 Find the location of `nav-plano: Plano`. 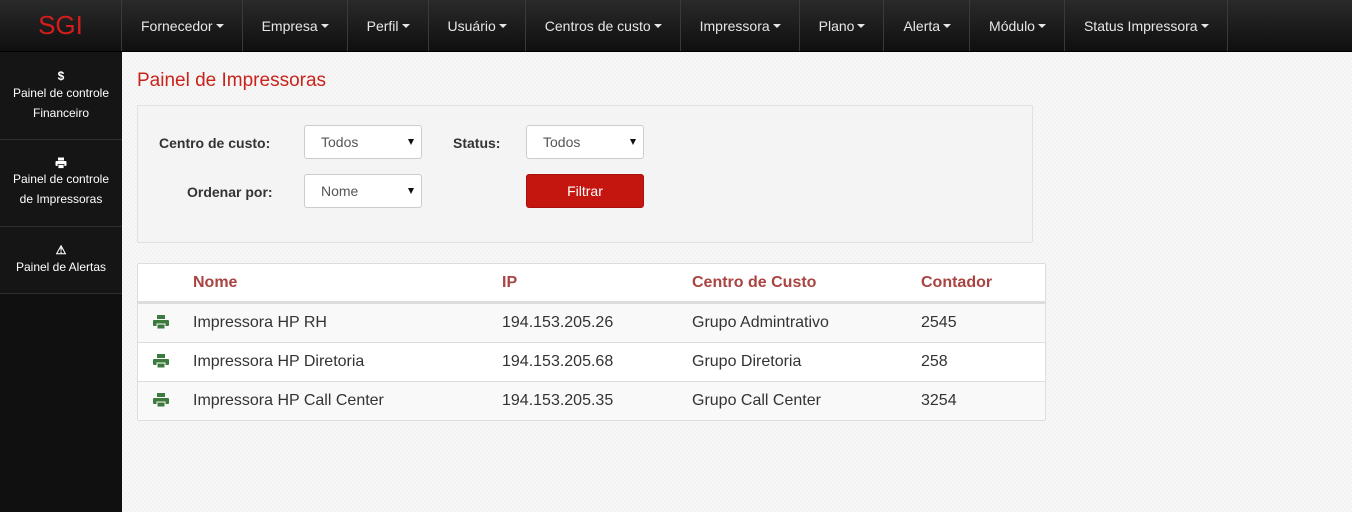

nav-plano: Plano is located at coordinates (842, 25).